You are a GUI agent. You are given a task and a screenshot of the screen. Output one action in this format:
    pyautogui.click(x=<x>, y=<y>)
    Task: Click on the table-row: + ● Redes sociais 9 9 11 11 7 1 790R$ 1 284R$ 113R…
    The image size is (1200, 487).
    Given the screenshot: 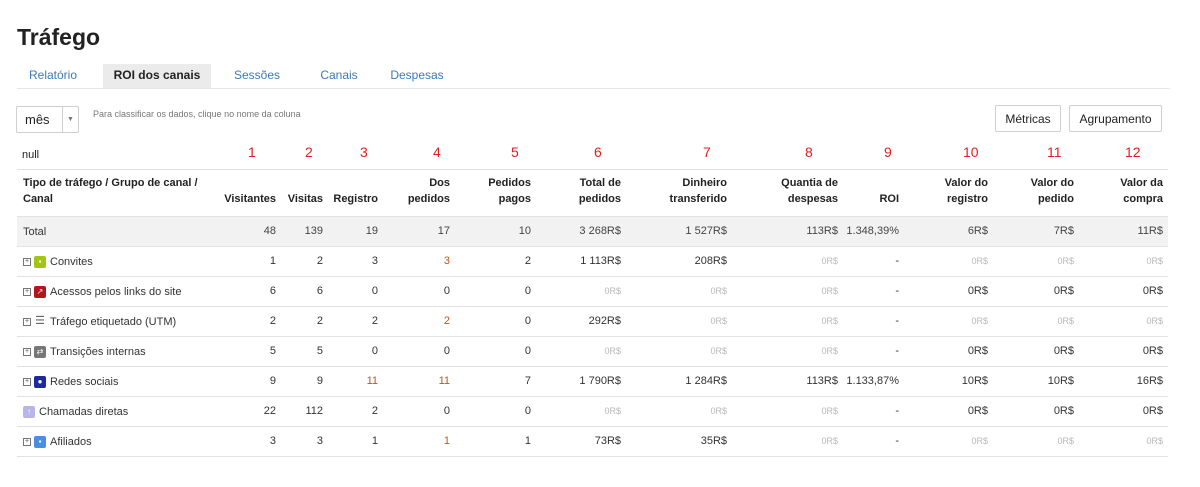 What is the action you would take?
    pyautogui.click(x=592, y=382)
    